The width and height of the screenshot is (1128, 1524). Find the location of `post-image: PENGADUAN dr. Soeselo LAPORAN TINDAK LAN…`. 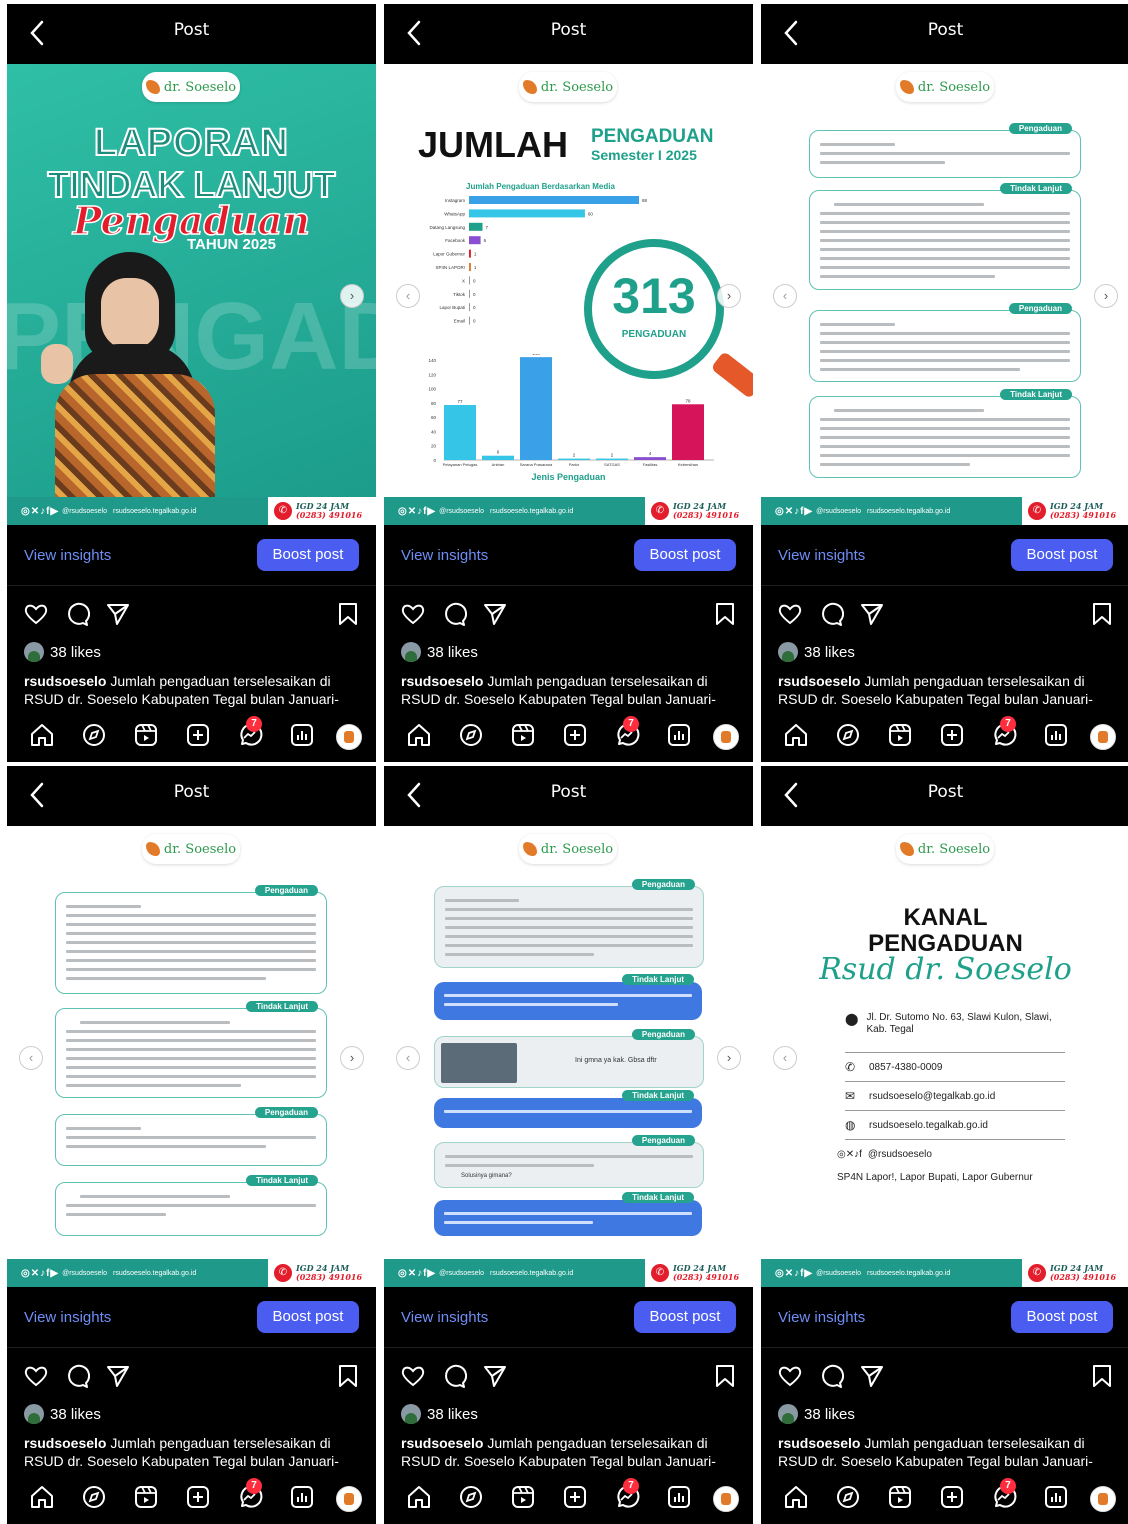

post-image: PENGADUAN dr. Soeselo LAPORAN TINDAK LAN… is located at coordinates (191, 280).